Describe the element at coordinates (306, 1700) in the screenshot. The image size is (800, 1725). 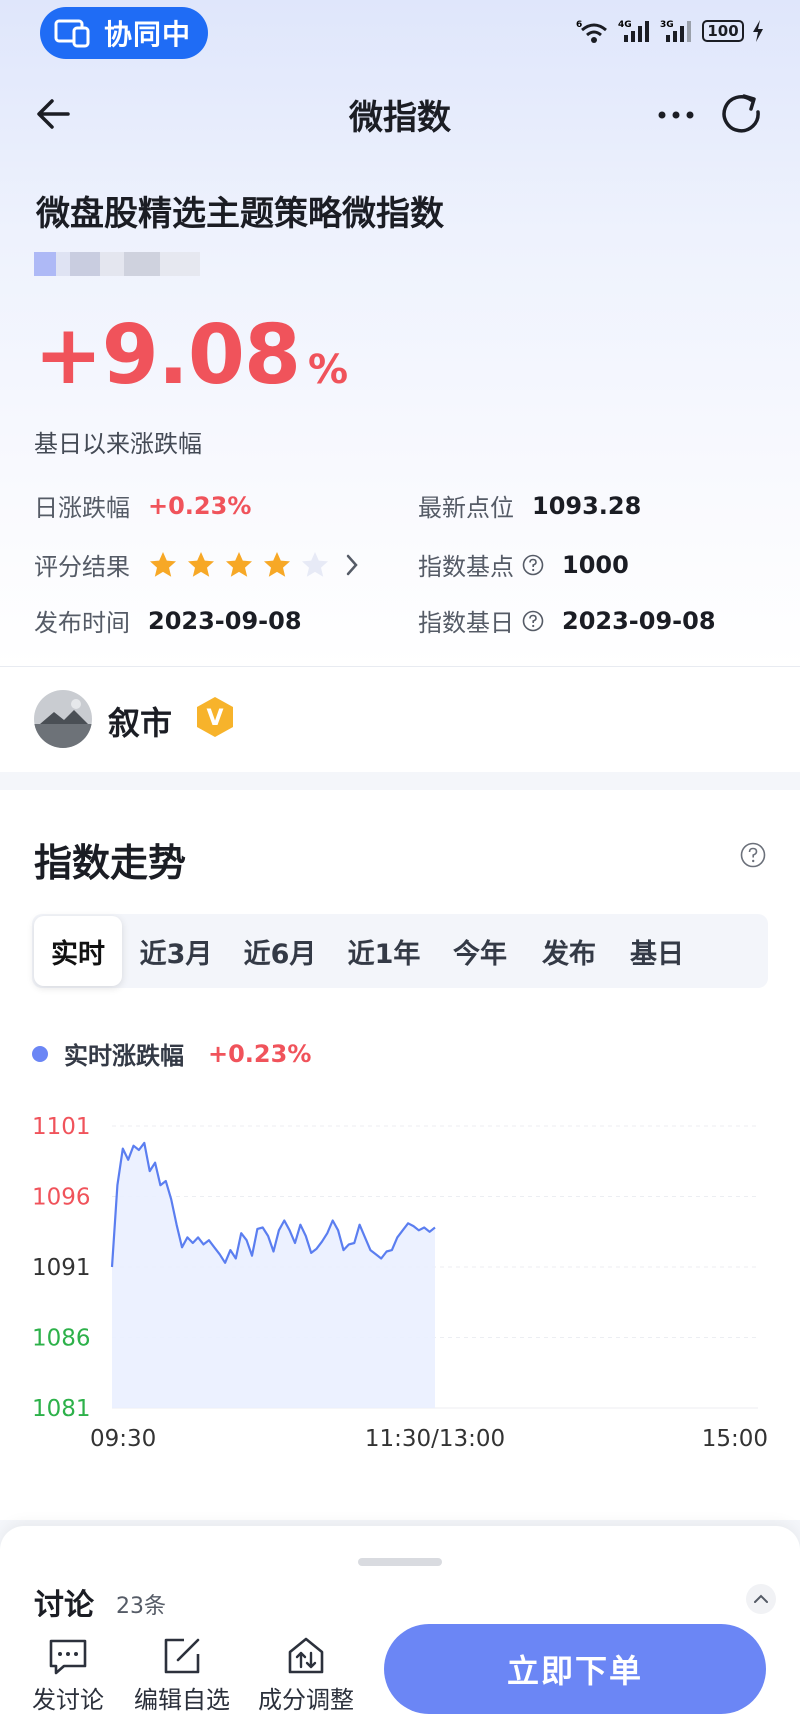
I see `constituent-adjust-label: 成分调整` at that location.